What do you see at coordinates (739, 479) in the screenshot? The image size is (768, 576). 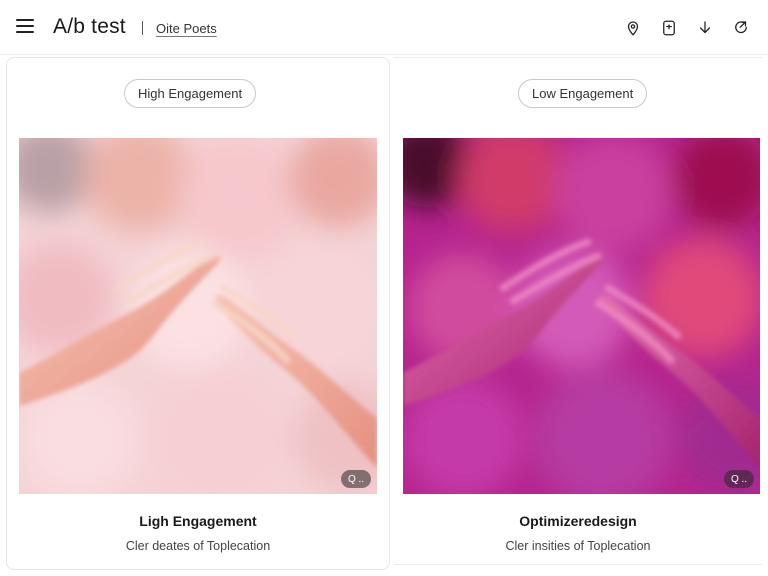 I see `image-options-button-b: Q ..` at bounding box center [739, 479].